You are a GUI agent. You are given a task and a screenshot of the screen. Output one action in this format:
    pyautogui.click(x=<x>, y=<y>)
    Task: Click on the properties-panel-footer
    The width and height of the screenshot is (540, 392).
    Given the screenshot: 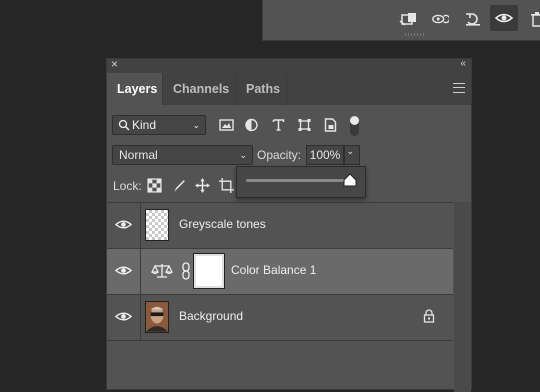 What is the action you would take?
    pyautogui.click(x=401, y=20)
    